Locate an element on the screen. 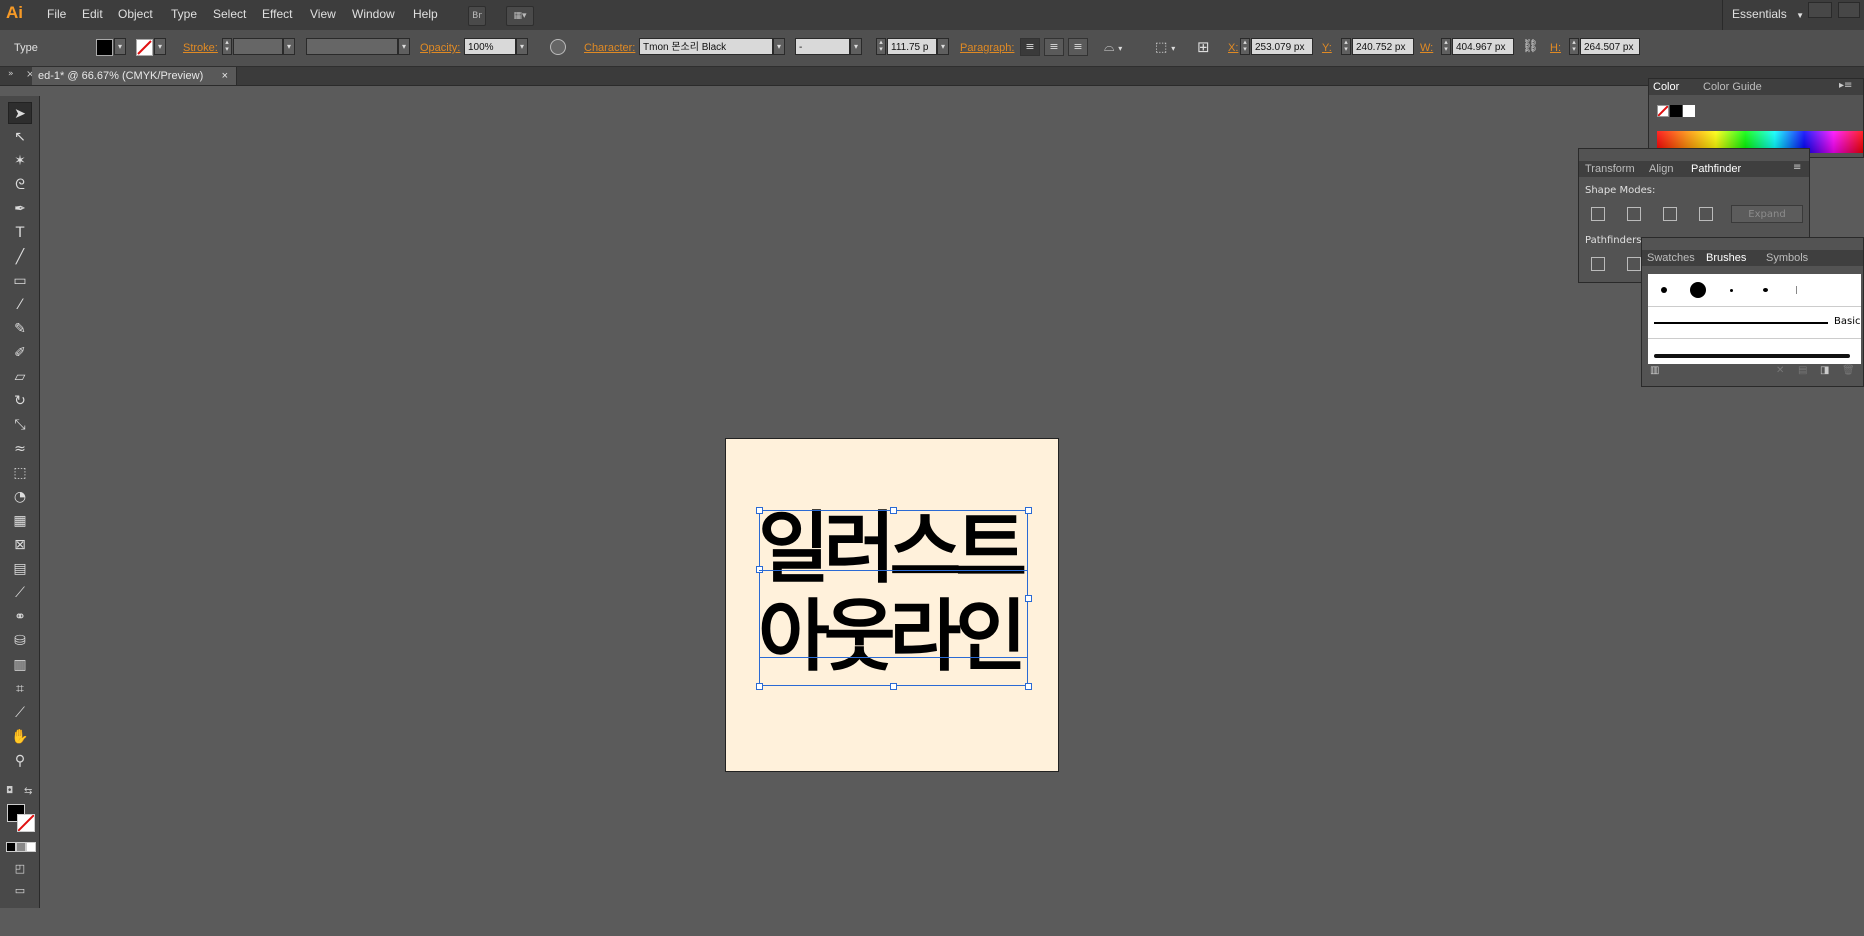  h-field: 264.507 px is located at coordinates (1610, 46).